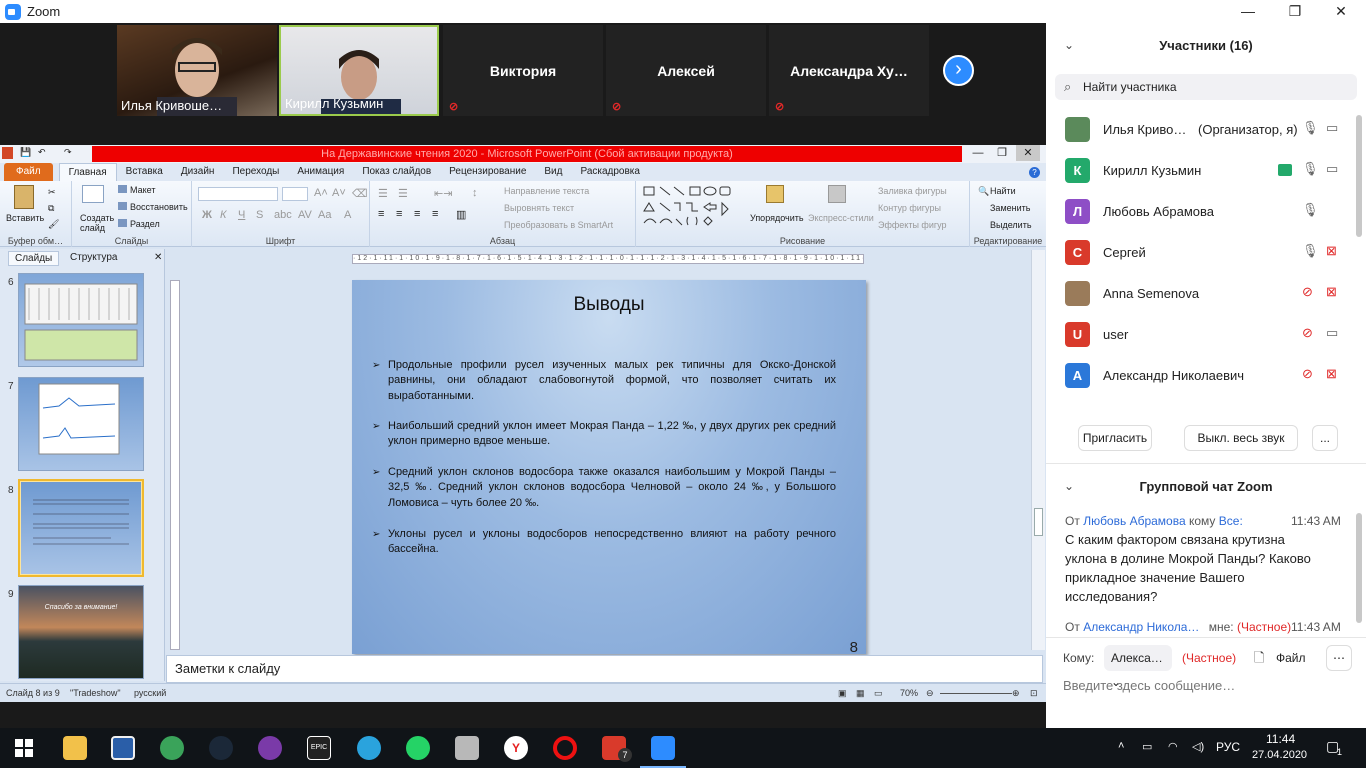 The image size is (1366, 768). I want to click on participant-row: Илья Криво… (Организатор, я) 🎙 ▭, so click(1201, 130).